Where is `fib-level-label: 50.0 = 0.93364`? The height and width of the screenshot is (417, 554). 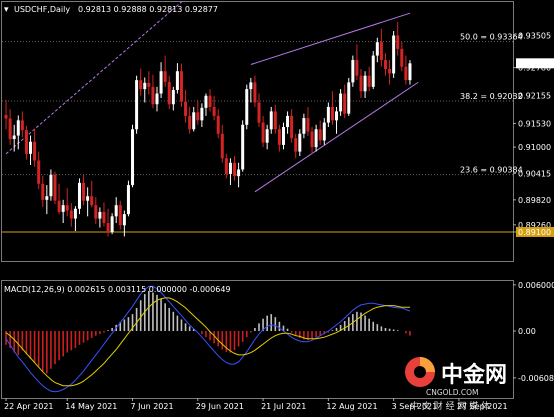 fib-level-label: 50.0 = 0.93364 is located at coordinates (491, 37).